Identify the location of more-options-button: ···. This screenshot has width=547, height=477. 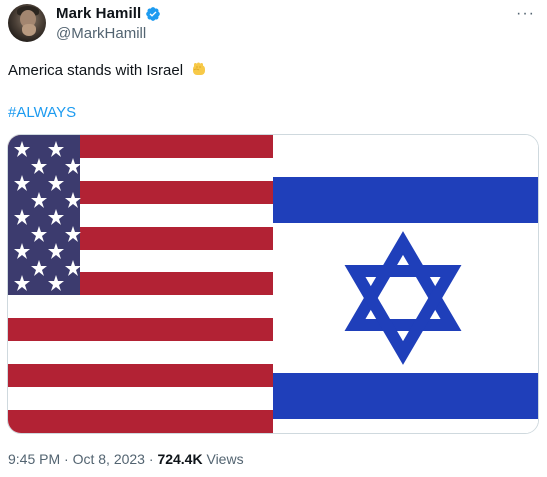
(525, 14).